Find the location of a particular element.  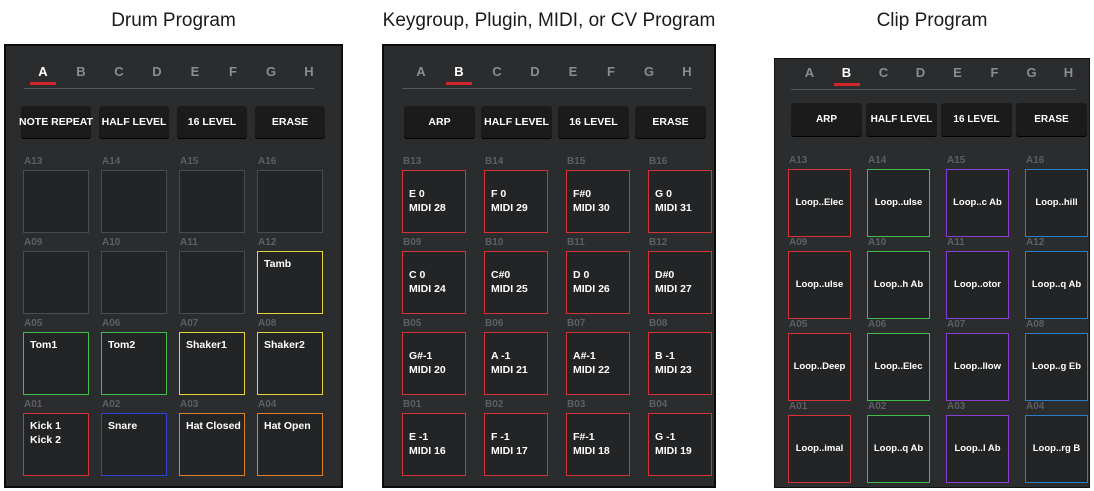

pad-number-label: B04 is located at coordinates (658, 404).